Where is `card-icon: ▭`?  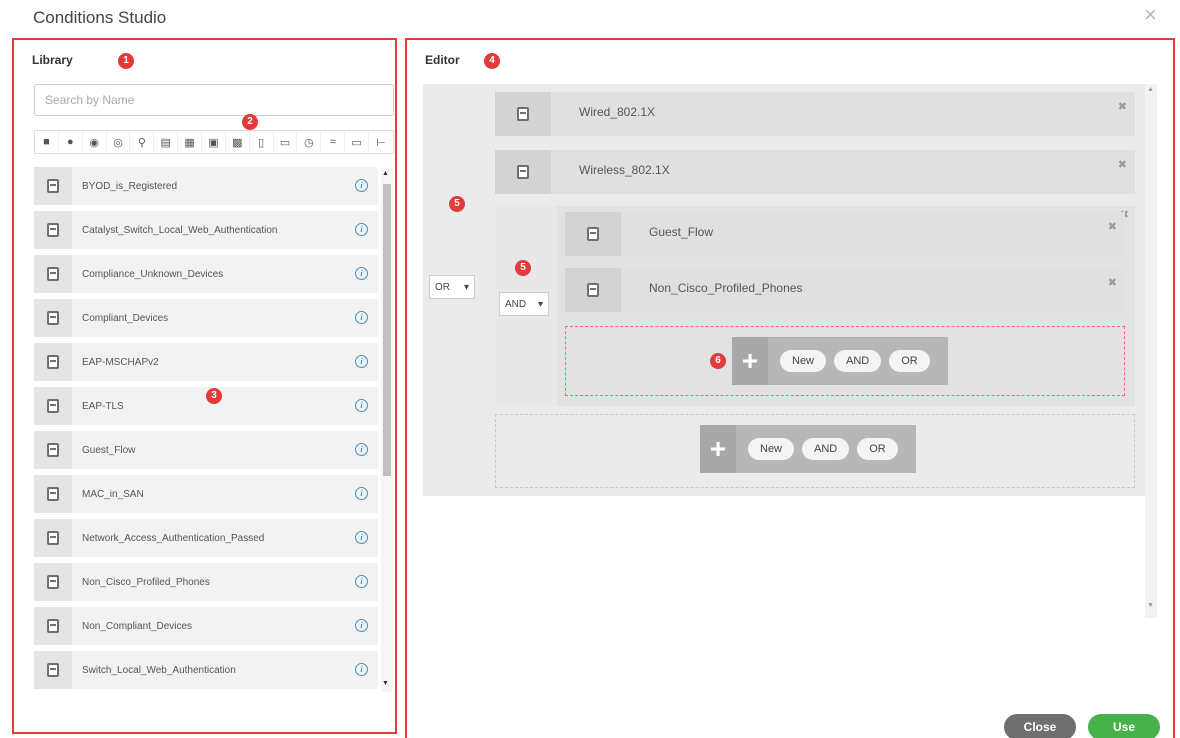
card-icon: ▭ is located at coordinates (357, 142).